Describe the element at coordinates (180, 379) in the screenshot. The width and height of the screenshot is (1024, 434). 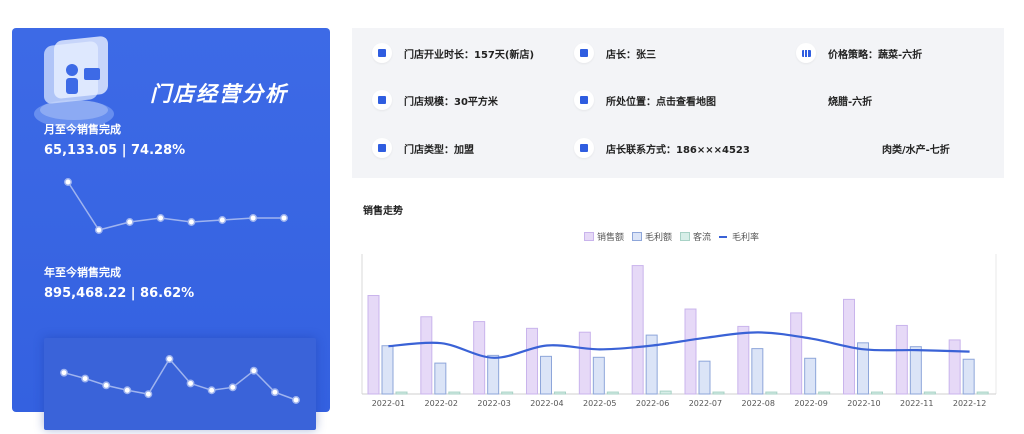
I see `yearly-trend-line` at that location.